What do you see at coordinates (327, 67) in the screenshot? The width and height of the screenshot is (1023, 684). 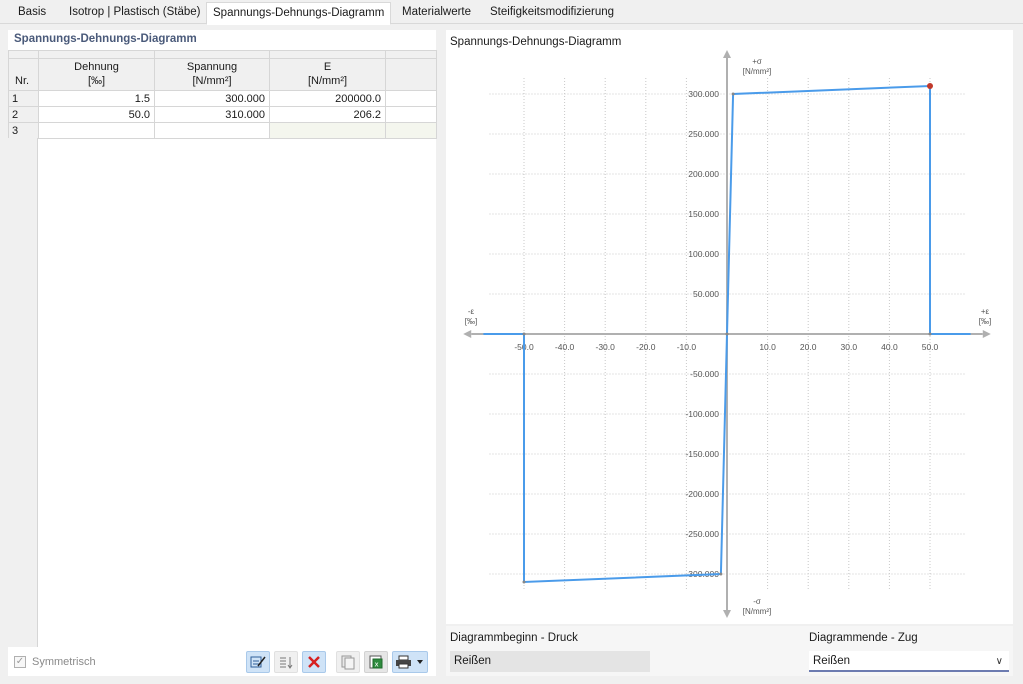 I see `e-label: E` at bounding box center [327, 67].